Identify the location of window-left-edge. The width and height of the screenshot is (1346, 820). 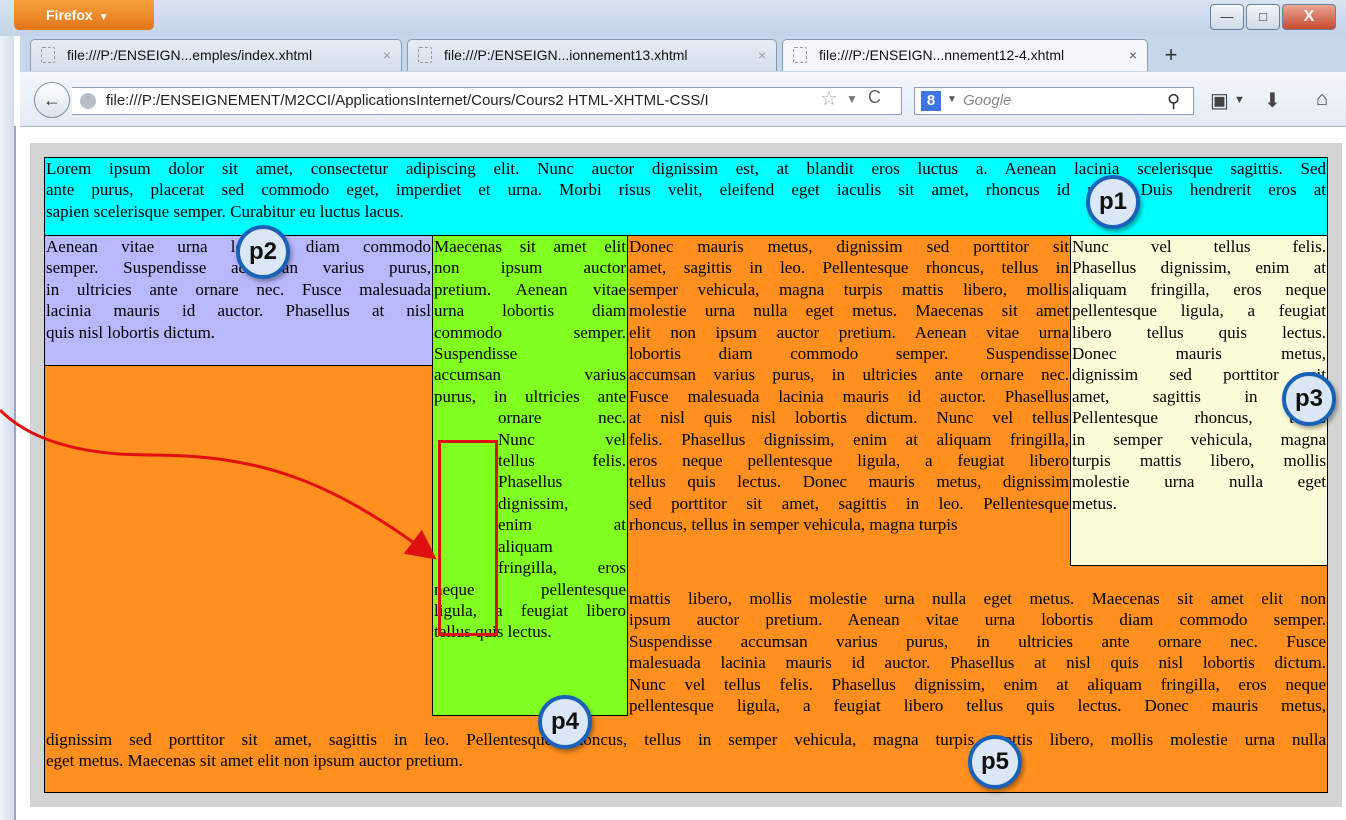
(7, 428).